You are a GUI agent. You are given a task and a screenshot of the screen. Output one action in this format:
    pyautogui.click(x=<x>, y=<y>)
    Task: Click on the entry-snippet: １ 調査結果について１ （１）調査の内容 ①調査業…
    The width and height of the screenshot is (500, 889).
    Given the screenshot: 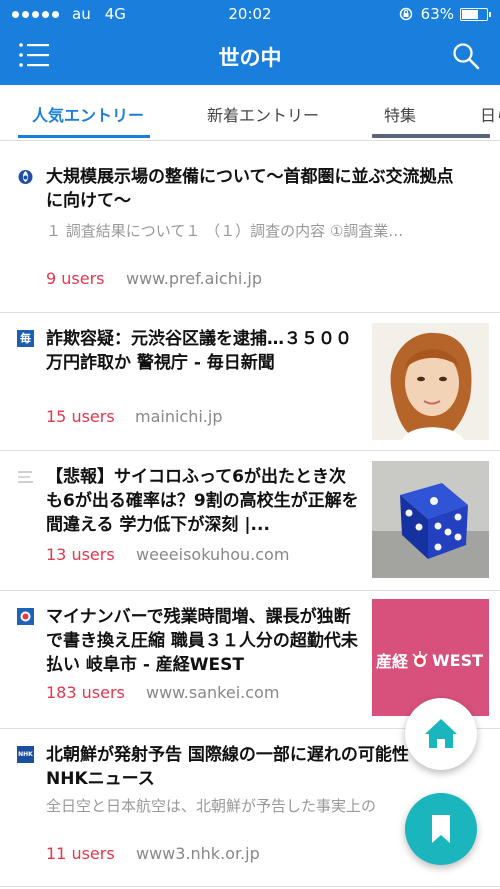 What is the action you would take?
    pyautogui.click(x=225, y=231)
    